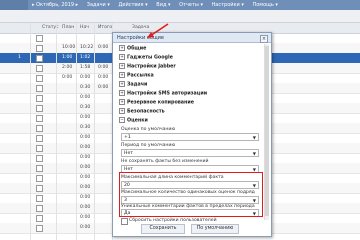 This screenshot has height=240, width=360. Describe the element at coordinates (264, 38) in the screenshot. I see `close-icon: ×` at that location.